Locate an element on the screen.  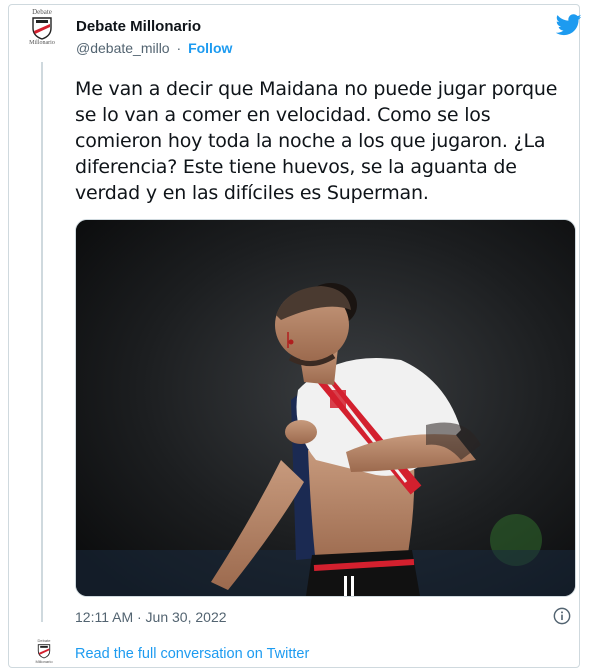
footer-avatar: Debate Millonario is located at coordinates (44, 653).